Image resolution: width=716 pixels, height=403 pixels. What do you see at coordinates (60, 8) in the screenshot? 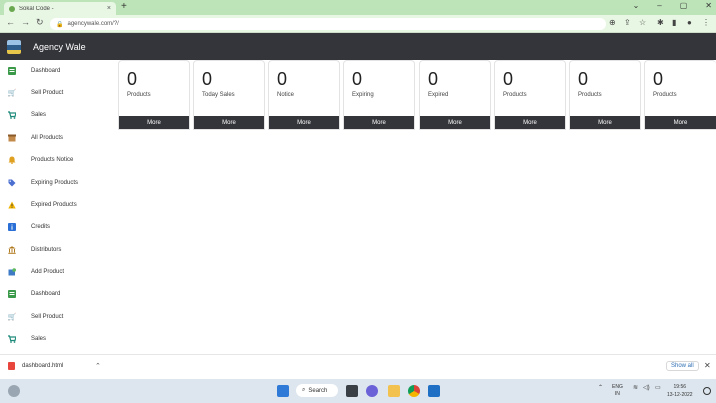
I see `browser-tab: Sokal Code - ×` at bounding box center [60, 8].